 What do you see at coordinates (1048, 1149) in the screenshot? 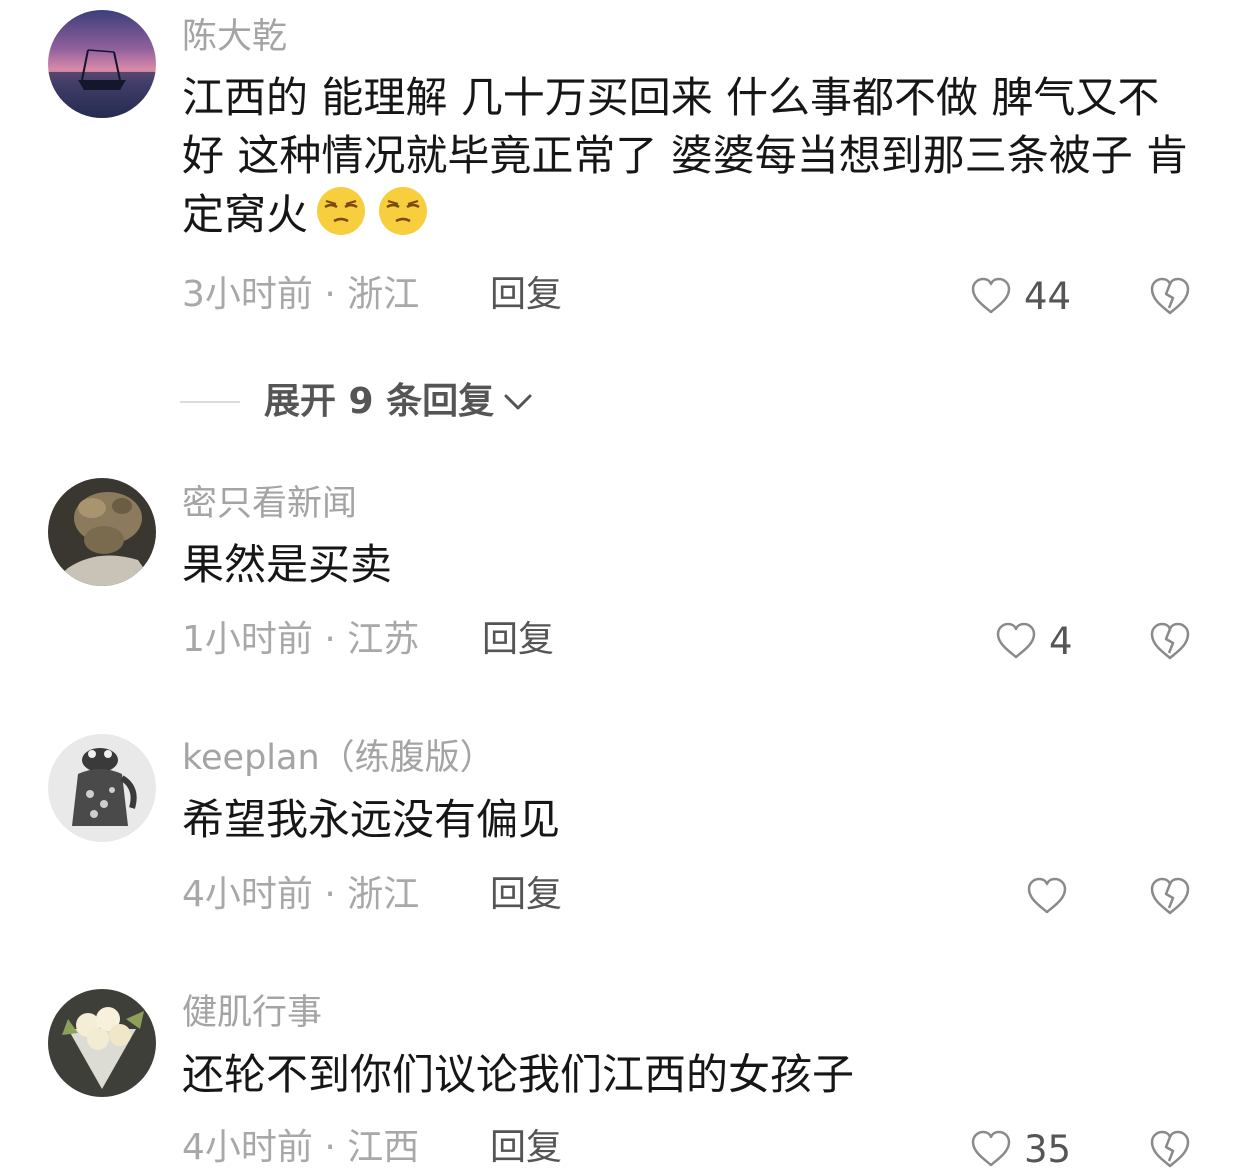
I see `like-count: 35` at bounding box center [1048, 1149].